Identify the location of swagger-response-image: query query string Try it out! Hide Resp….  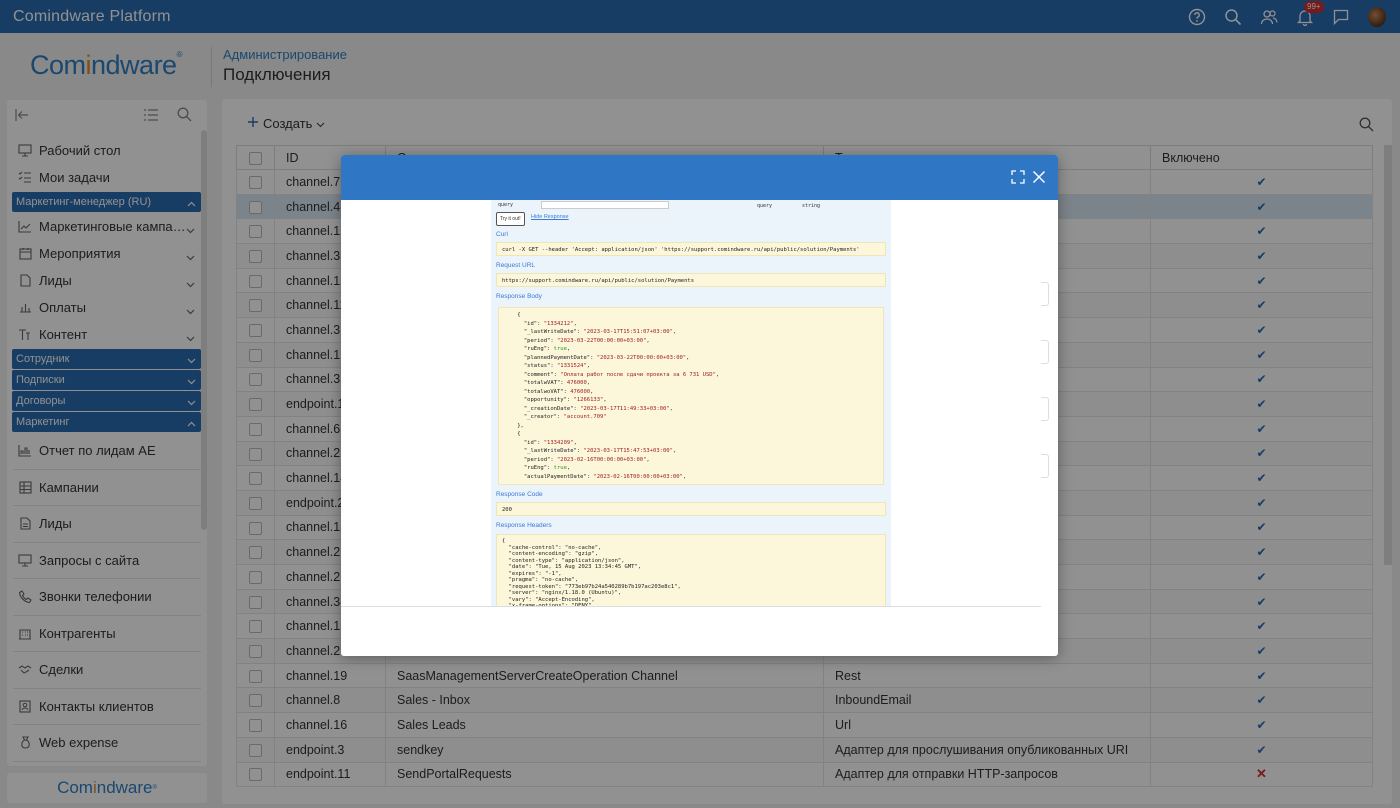
(691, 403).